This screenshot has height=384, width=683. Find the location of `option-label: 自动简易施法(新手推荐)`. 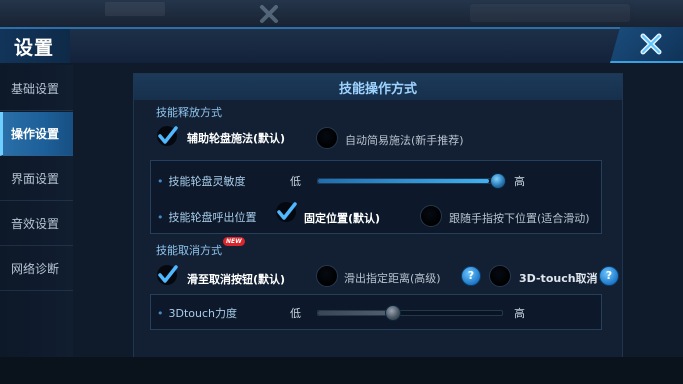

option-label: 自动简易施法(新手推荐) is located at coordinates (404, 140).